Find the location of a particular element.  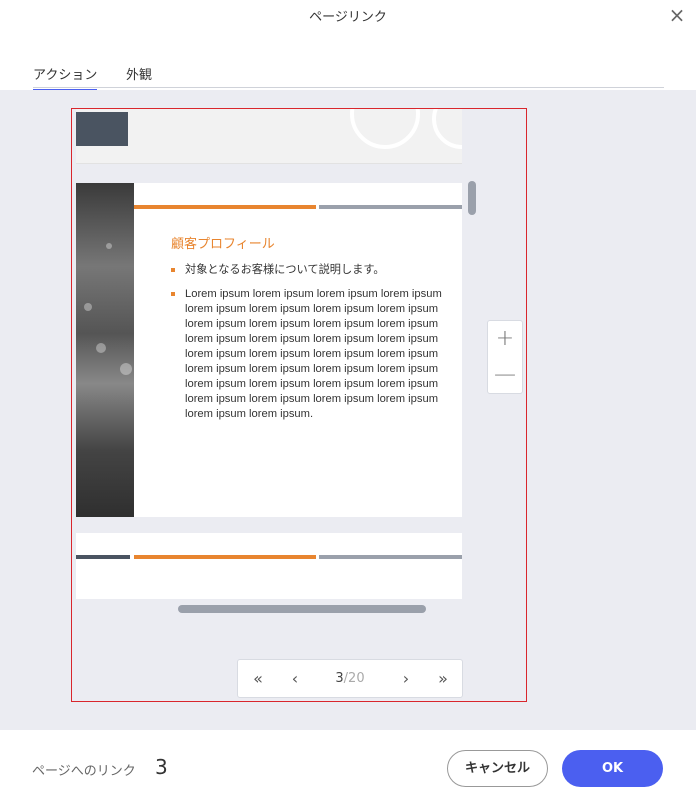

dialog-title: ページリンク is located at coordinates (348, 17).